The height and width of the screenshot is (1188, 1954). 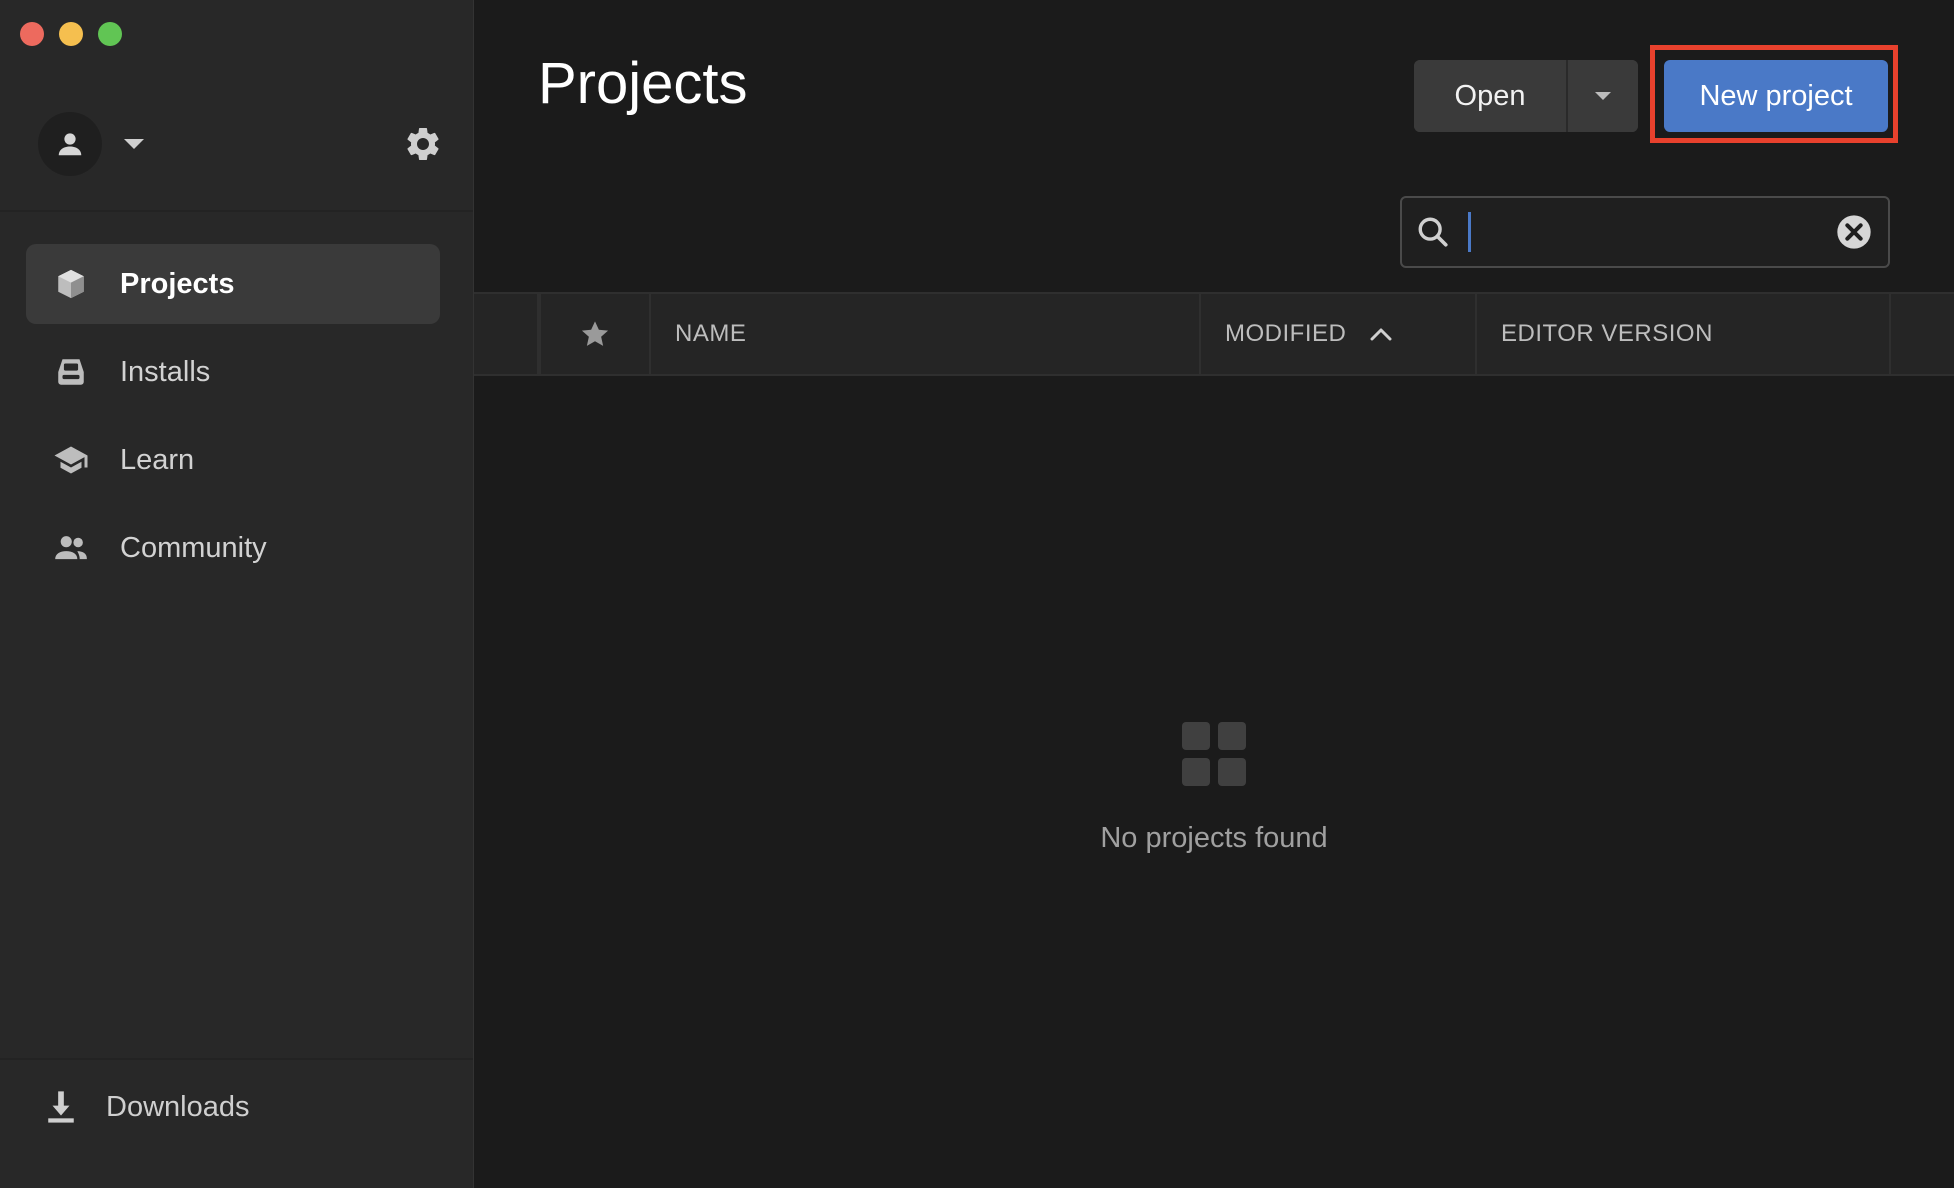 I want to click on new-project-button: New project, so click(x=1776, y=96).